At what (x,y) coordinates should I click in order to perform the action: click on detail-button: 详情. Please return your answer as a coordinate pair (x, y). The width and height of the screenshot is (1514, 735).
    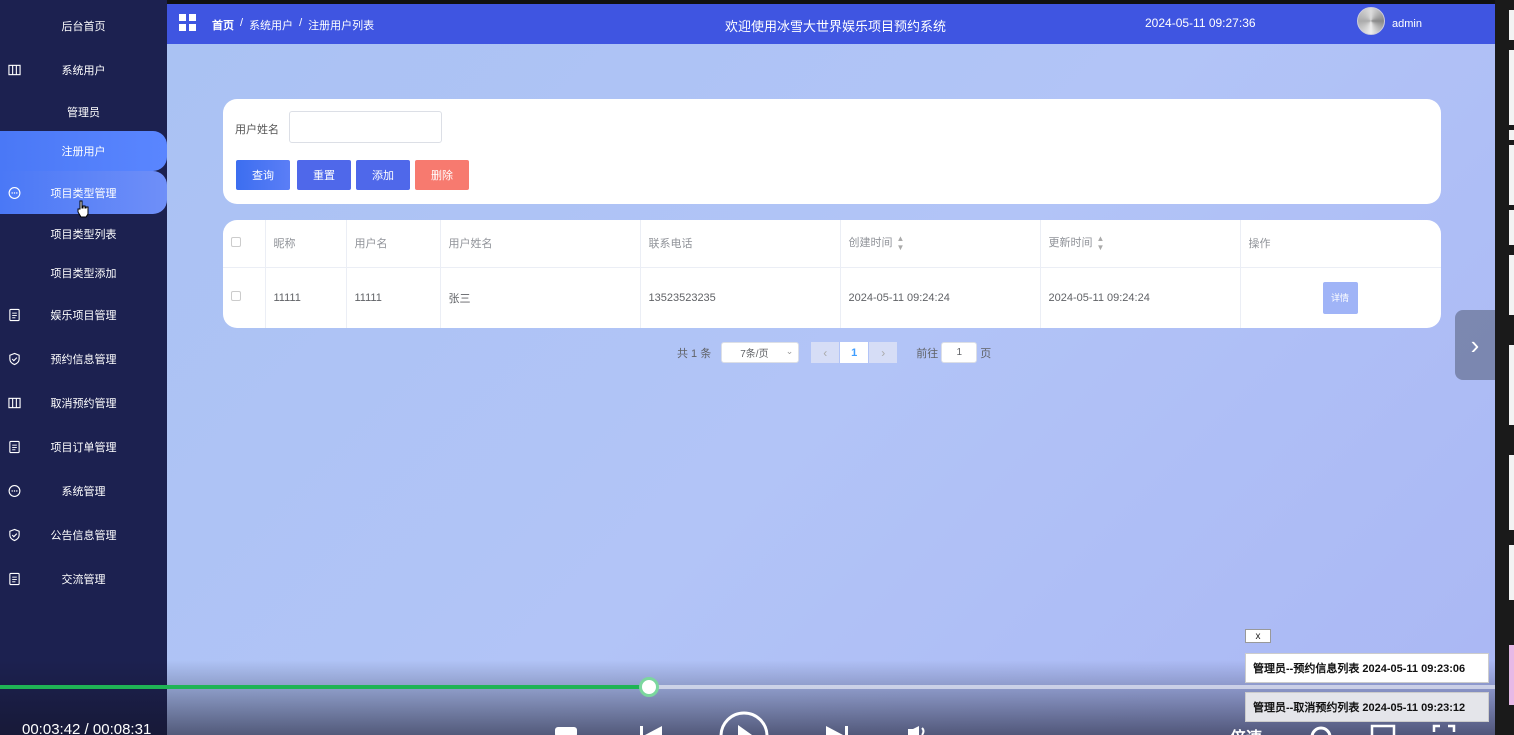
    Looking at the image, I should click on (1340, 297).